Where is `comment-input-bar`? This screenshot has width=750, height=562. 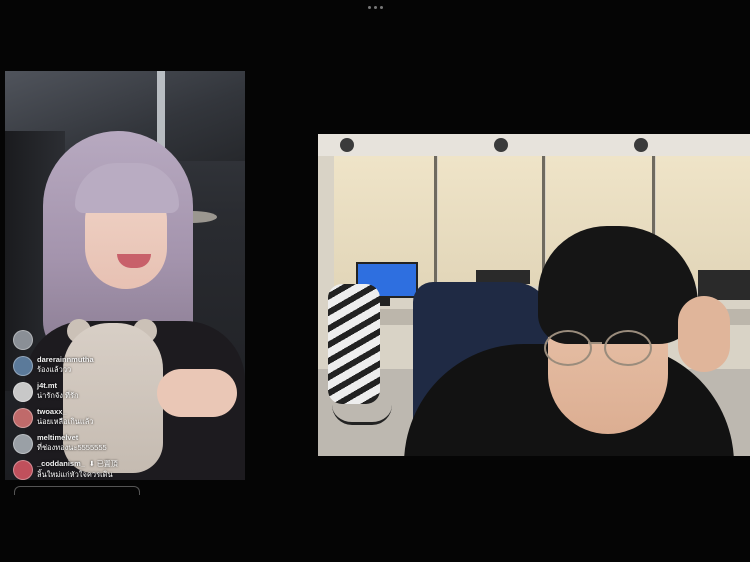
comment-input-bar is located at coordinates (77, 490).